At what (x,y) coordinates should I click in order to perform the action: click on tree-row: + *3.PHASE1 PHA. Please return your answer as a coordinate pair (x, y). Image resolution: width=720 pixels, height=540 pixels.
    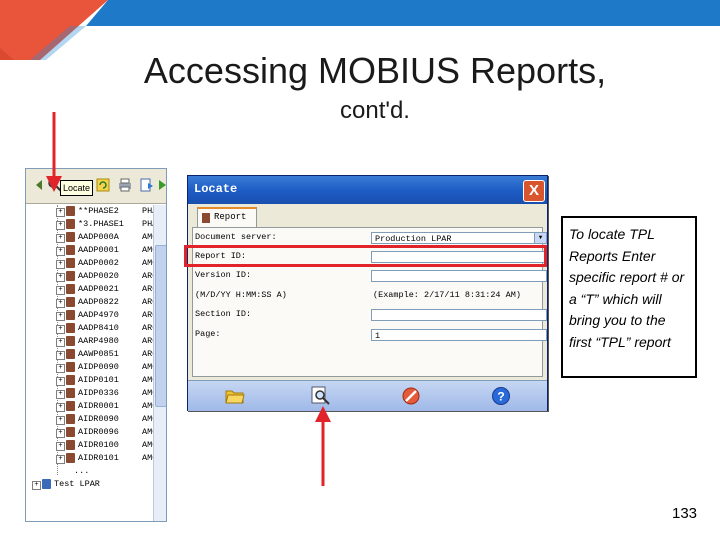
    Looking at the image, I should click on (92, 224).